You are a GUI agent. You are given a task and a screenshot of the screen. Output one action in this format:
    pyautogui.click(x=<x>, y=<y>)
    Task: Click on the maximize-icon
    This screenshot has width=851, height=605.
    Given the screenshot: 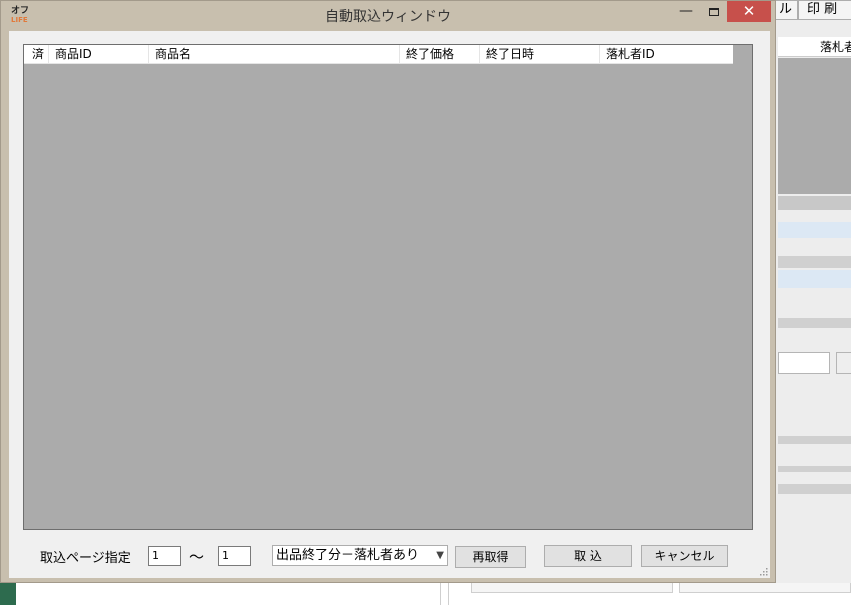 What is the action you would take?
    pyautogui.click(x=714, y=12)
    